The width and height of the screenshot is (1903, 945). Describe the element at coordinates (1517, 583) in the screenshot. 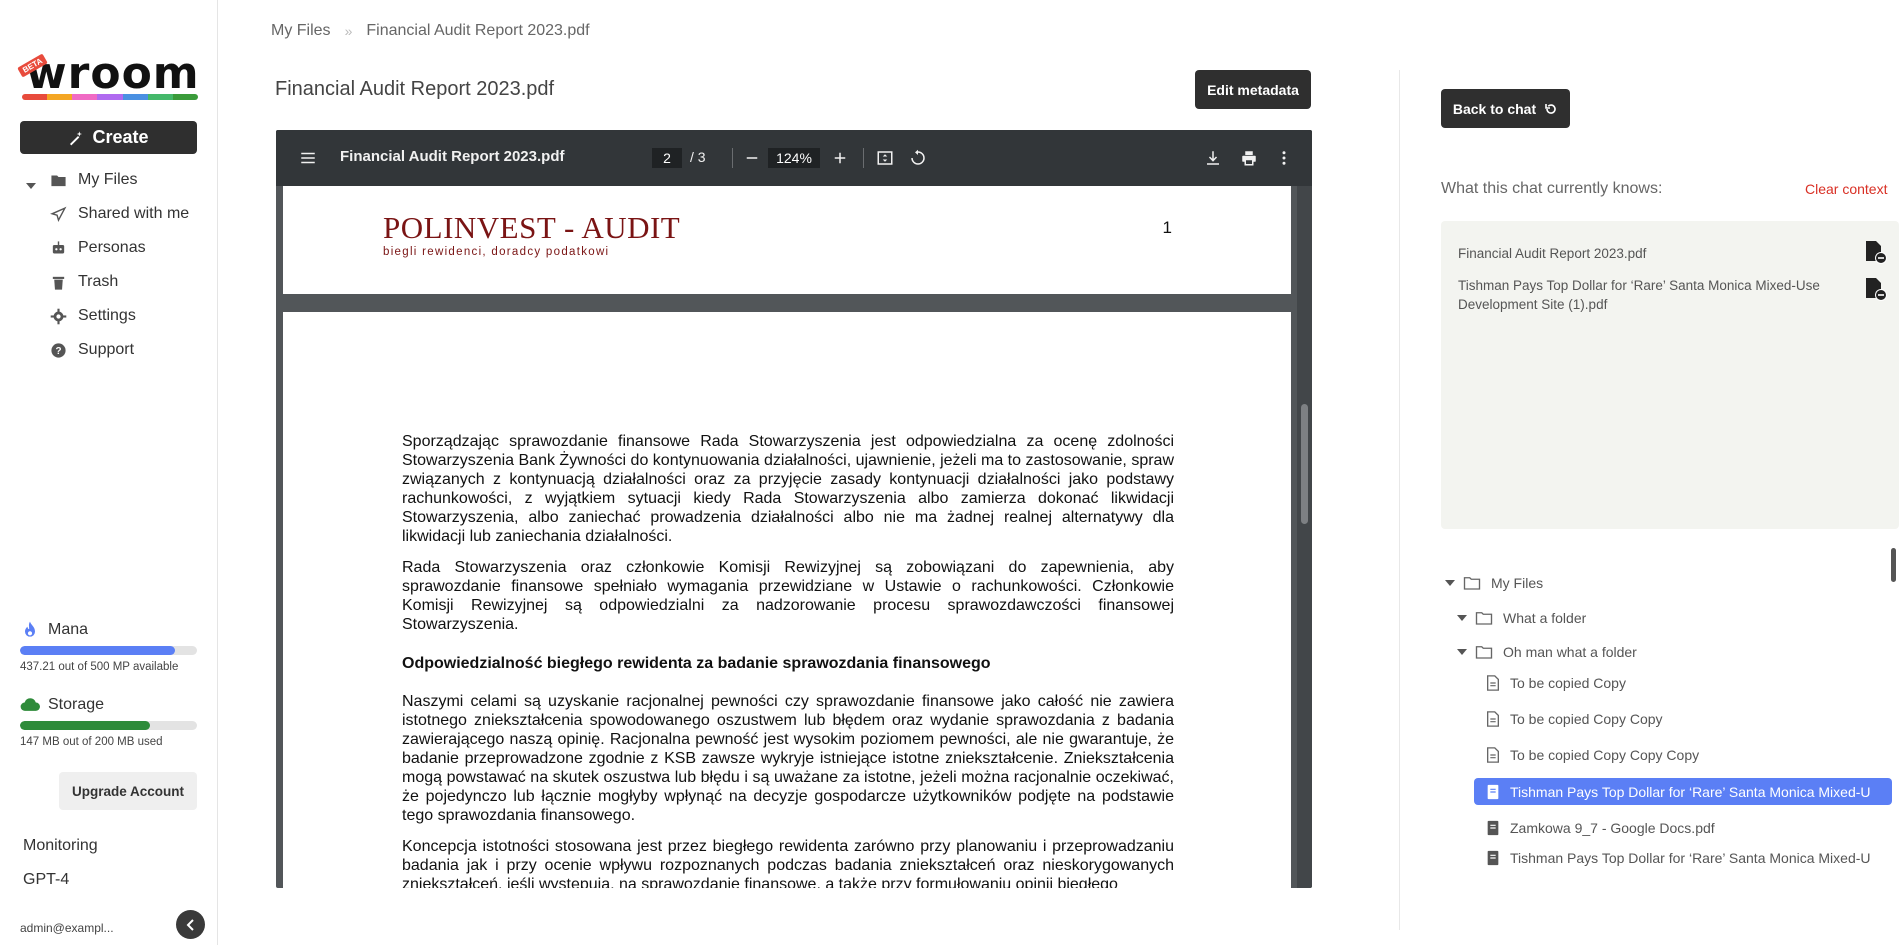

I see `tree-label: My Files` at that location.